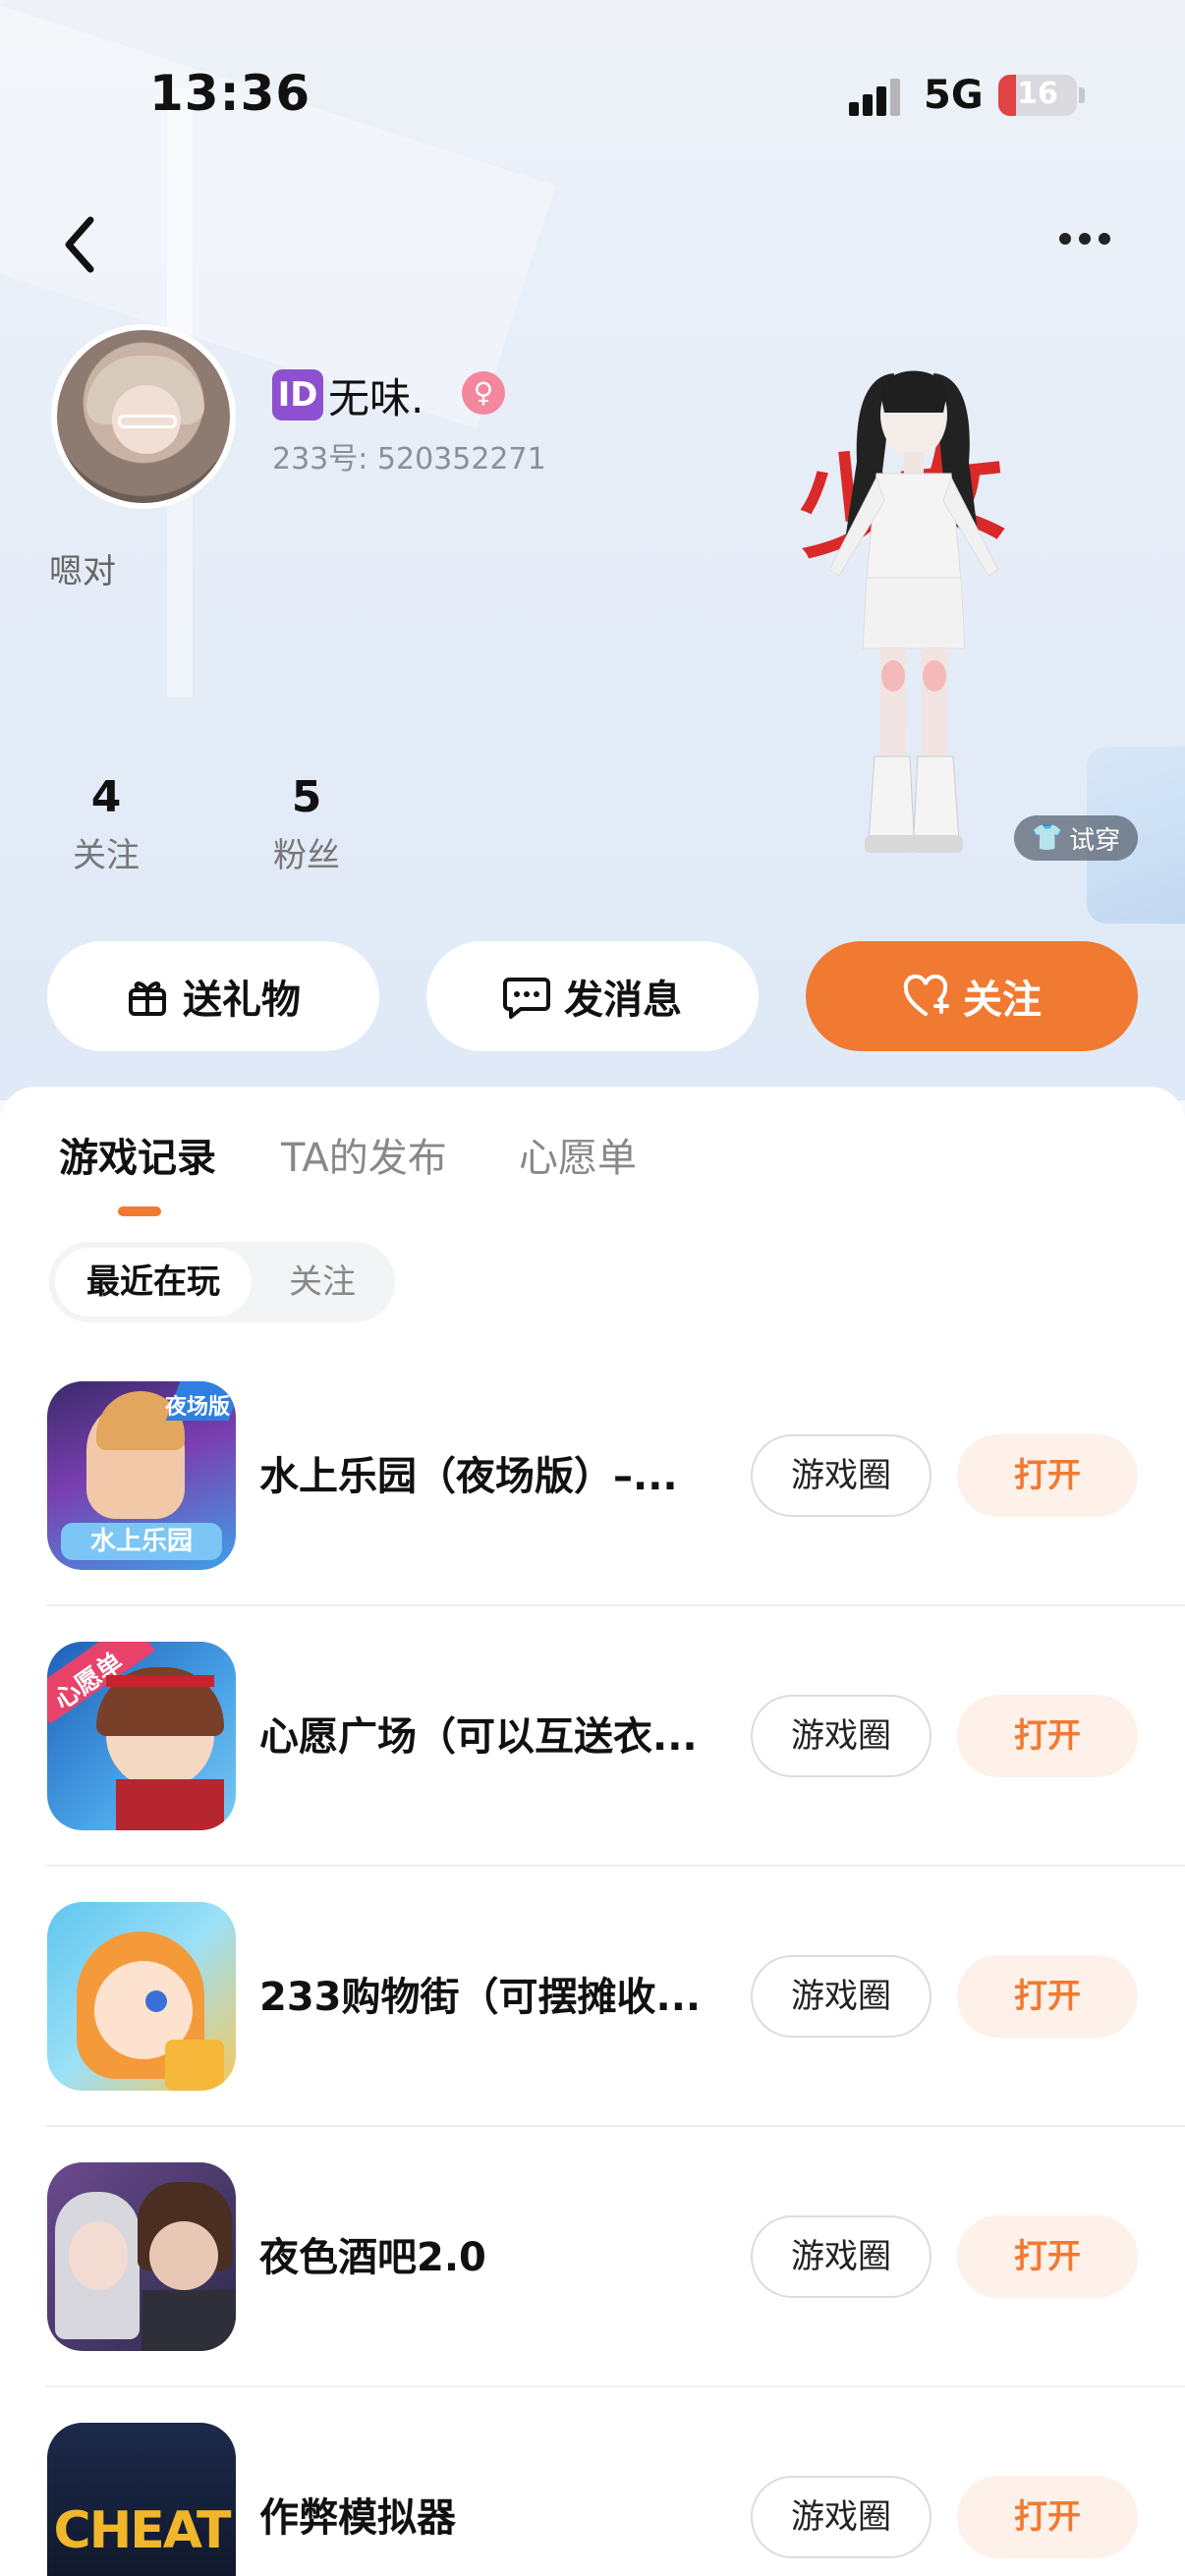 The height and width of the screenshot is (2576, 1185). I want to click on game-icon-shopping-street, so click(141, 1996).